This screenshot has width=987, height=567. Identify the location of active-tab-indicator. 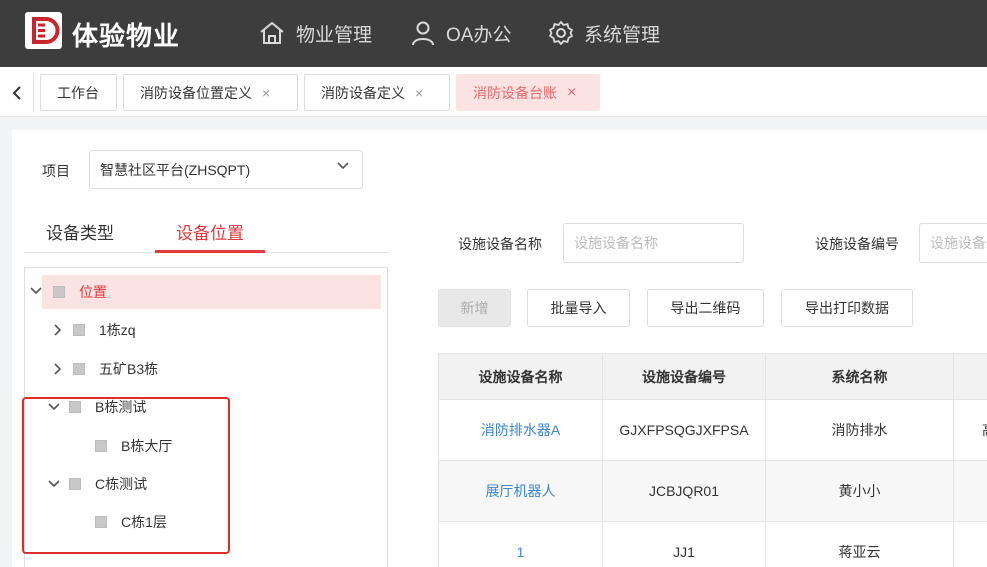
(210, 251).